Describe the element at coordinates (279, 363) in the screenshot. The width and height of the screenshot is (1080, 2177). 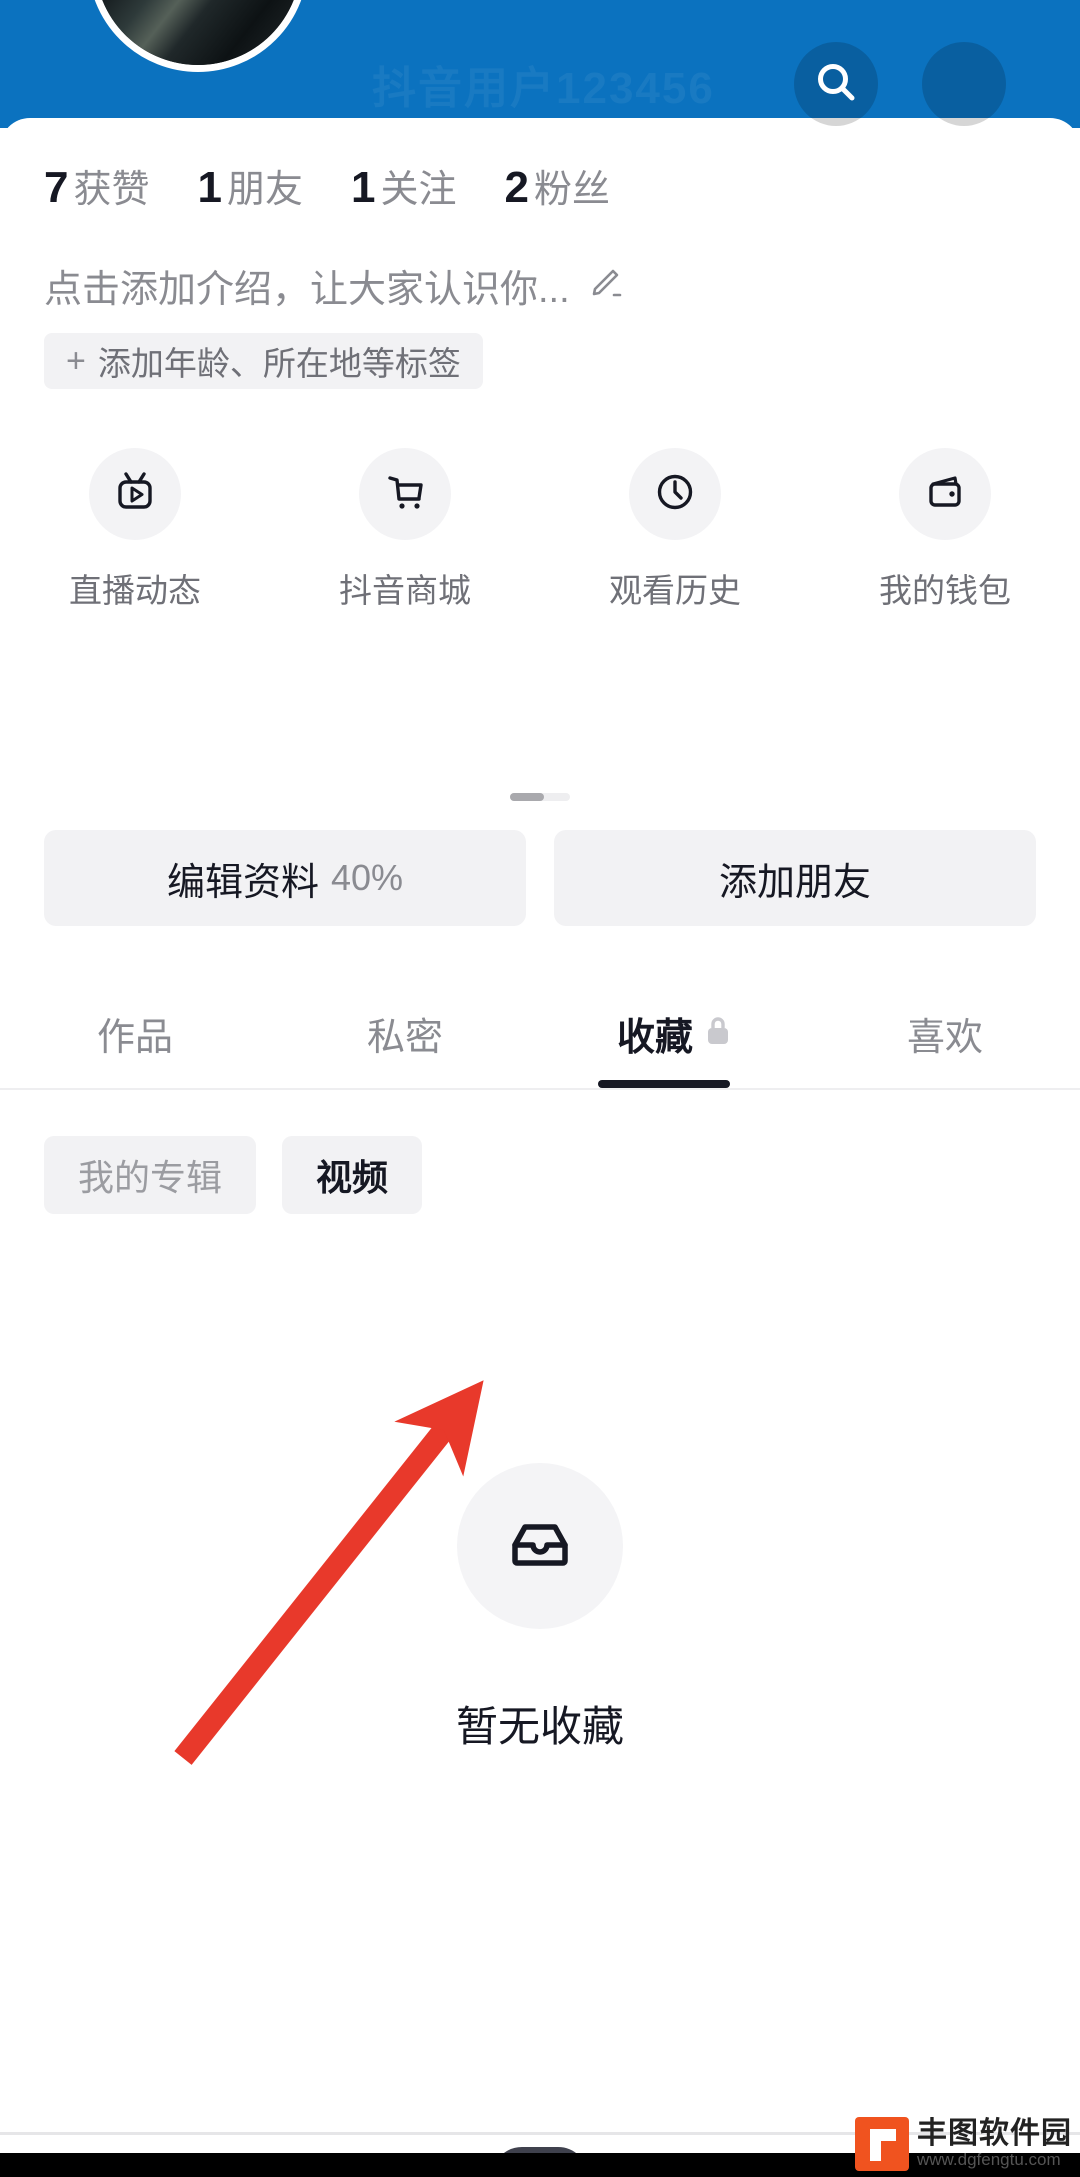
I see `add-tags-label: 添加年龄、所在地等标签` at that location.